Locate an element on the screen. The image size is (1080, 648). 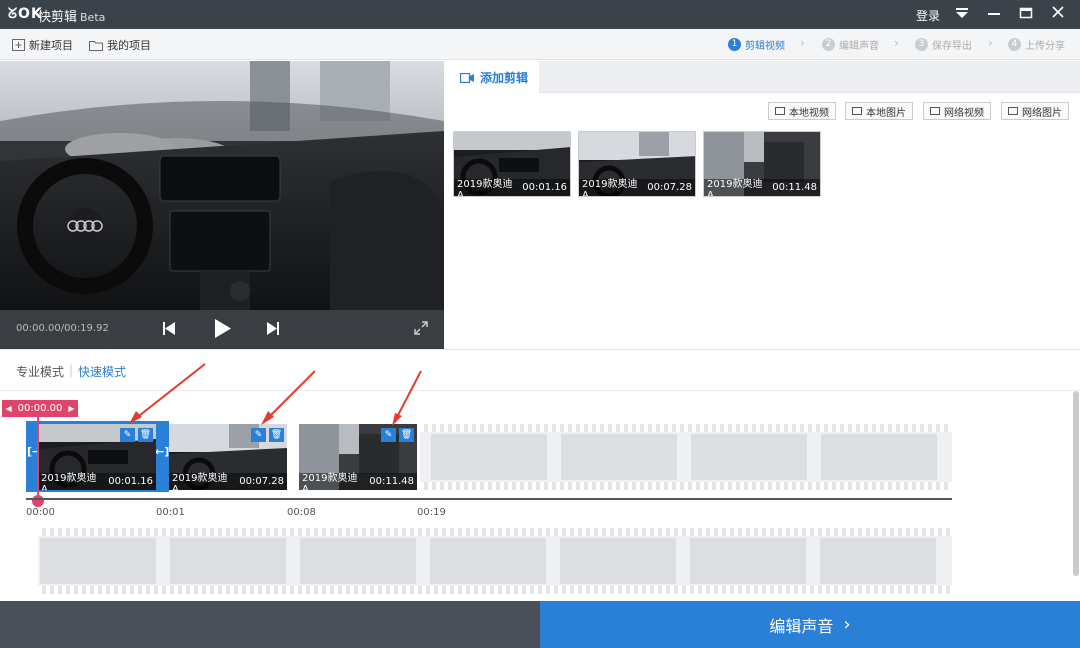
step-upload-share: 4 上传分享 is located at coordinates (1036, 44).